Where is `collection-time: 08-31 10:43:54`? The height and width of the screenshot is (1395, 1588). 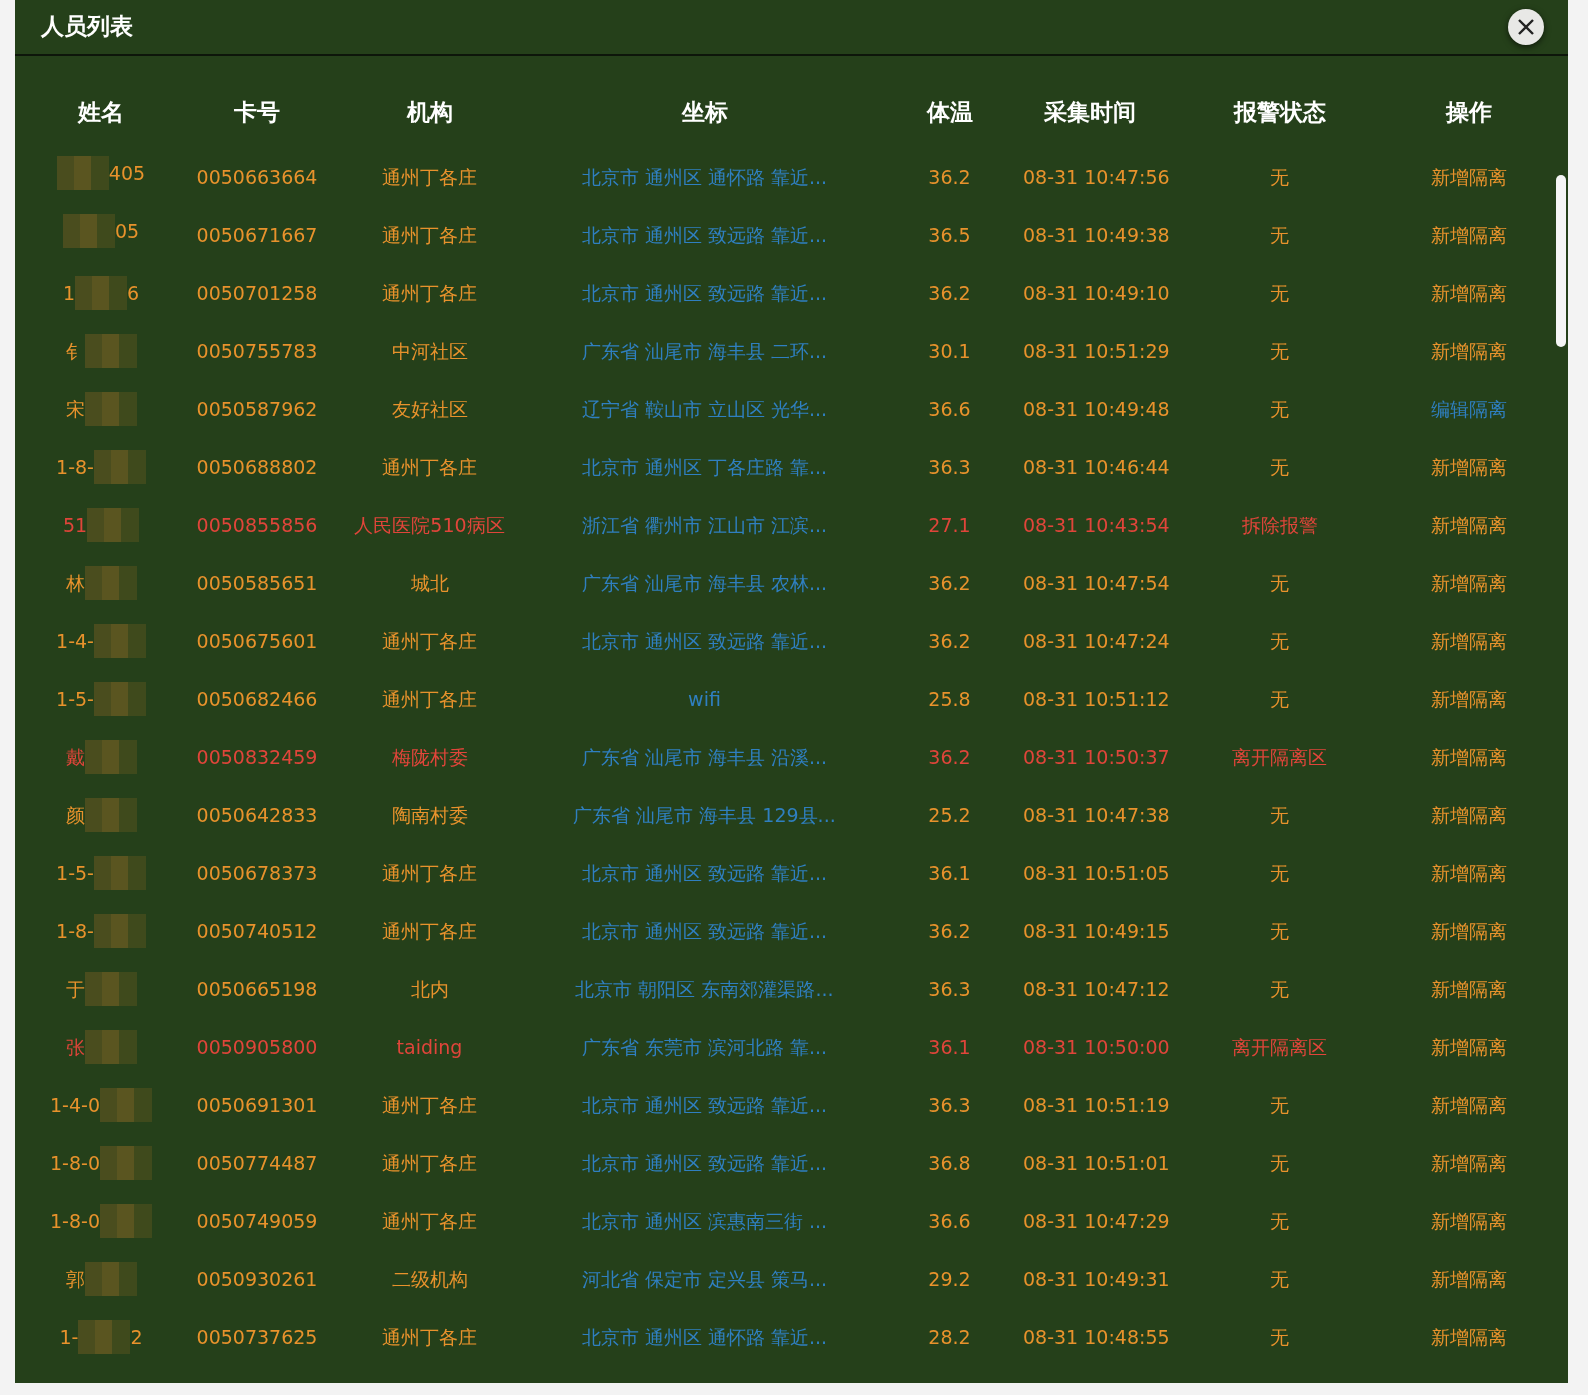 collection-time: 08-31 10:43:54 is located at coordinates (1096, 524).